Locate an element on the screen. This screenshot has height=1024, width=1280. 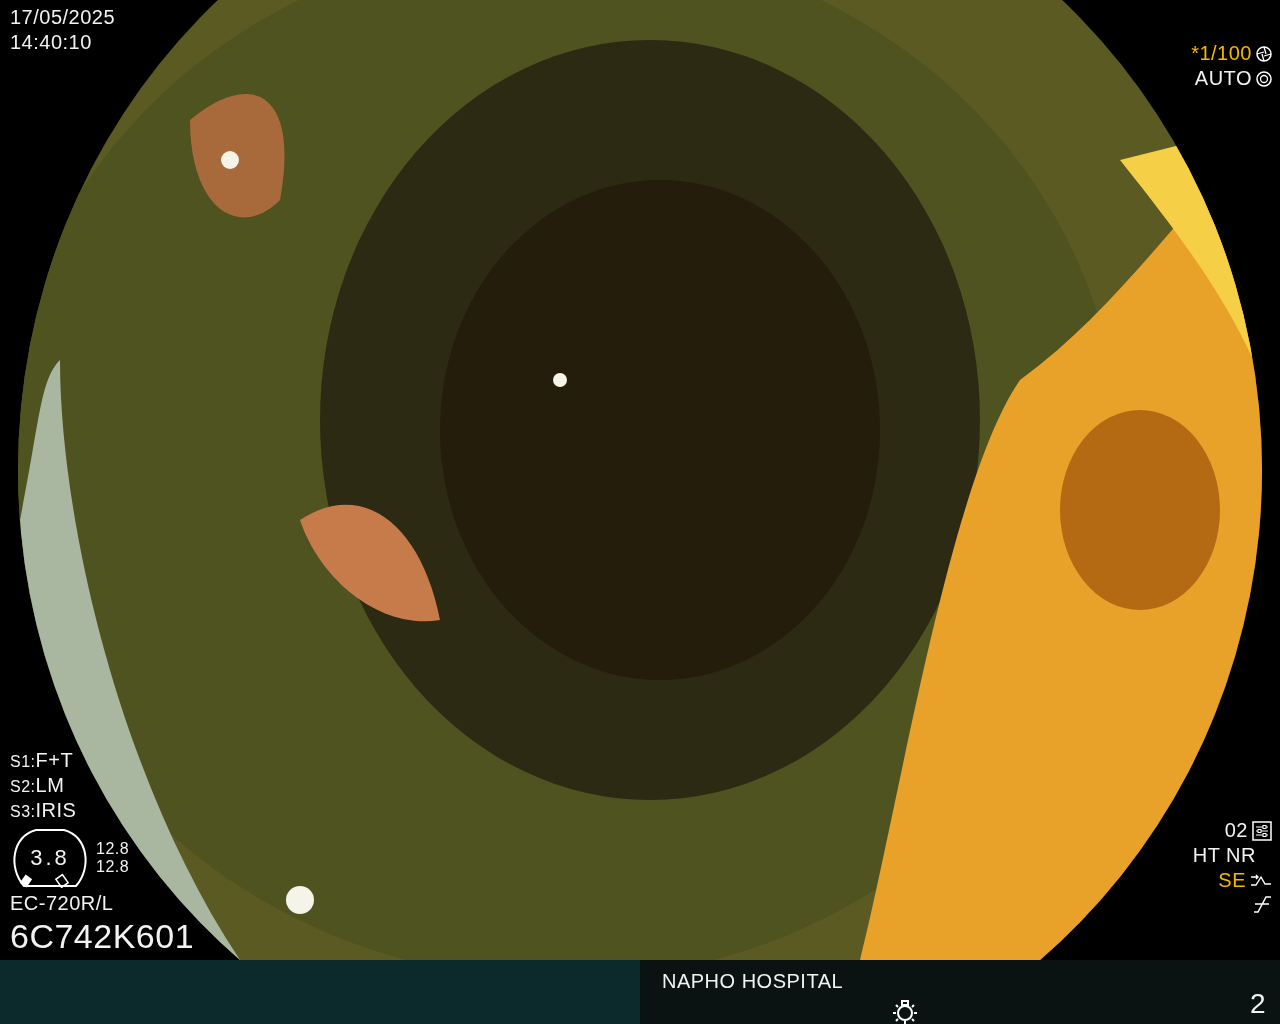
setting-value: LM is located at coordinates (50, 785).